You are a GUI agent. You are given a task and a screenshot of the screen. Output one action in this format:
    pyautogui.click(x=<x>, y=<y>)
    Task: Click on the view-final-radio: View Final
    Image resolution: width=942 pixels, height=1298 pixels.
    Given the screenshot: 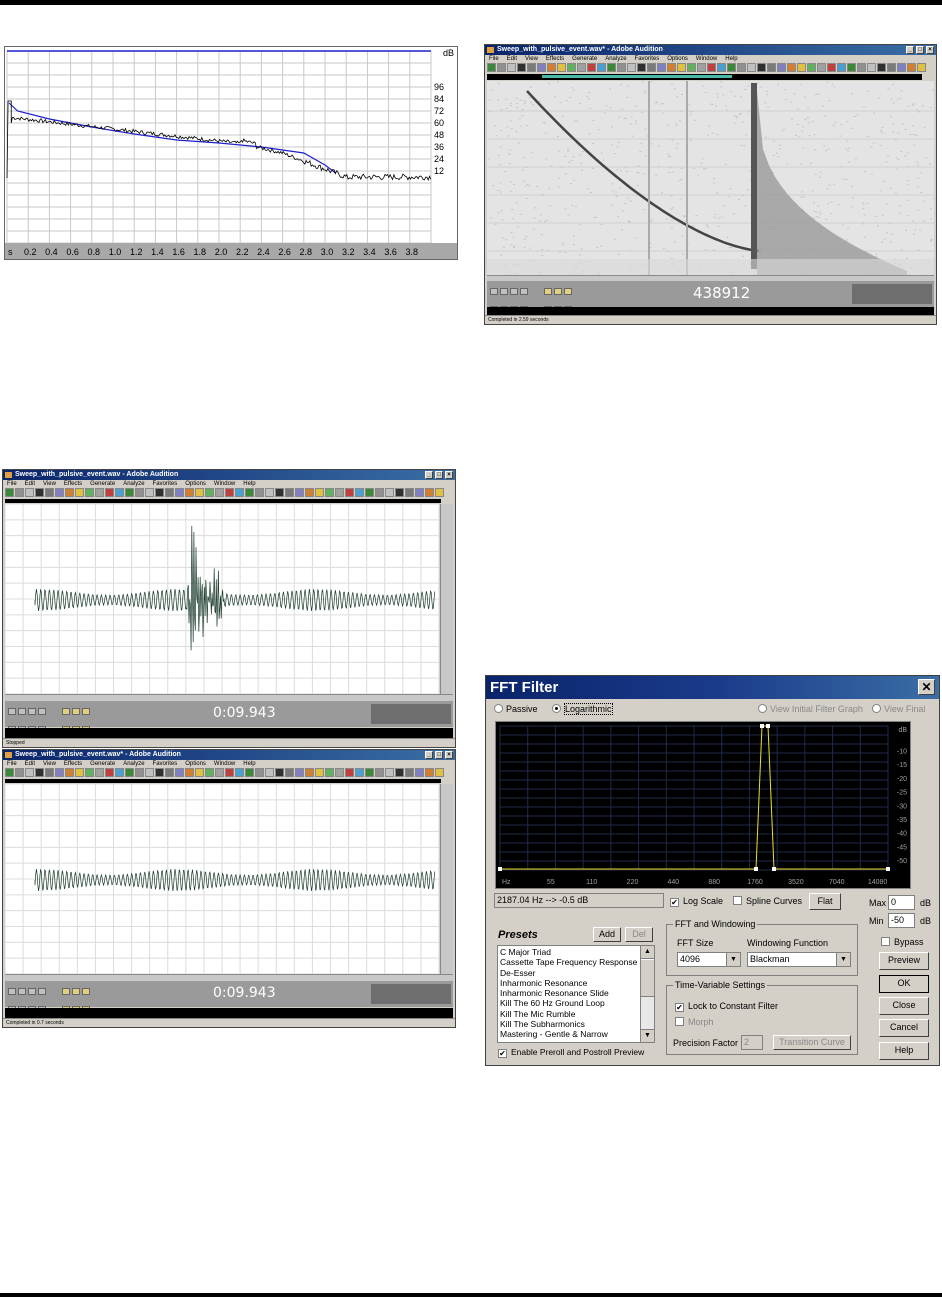 What is the action you would take?
    pyautogui.click(x=898, y=709)
    